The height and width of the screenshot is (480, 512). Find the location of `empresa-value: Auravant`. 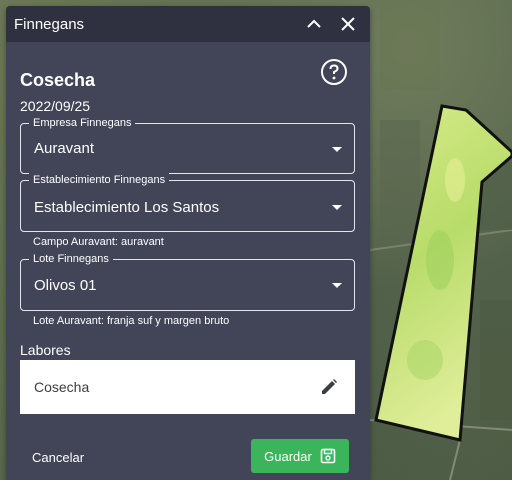

empresa-value: Auravant is located at coordinates (64, 148).